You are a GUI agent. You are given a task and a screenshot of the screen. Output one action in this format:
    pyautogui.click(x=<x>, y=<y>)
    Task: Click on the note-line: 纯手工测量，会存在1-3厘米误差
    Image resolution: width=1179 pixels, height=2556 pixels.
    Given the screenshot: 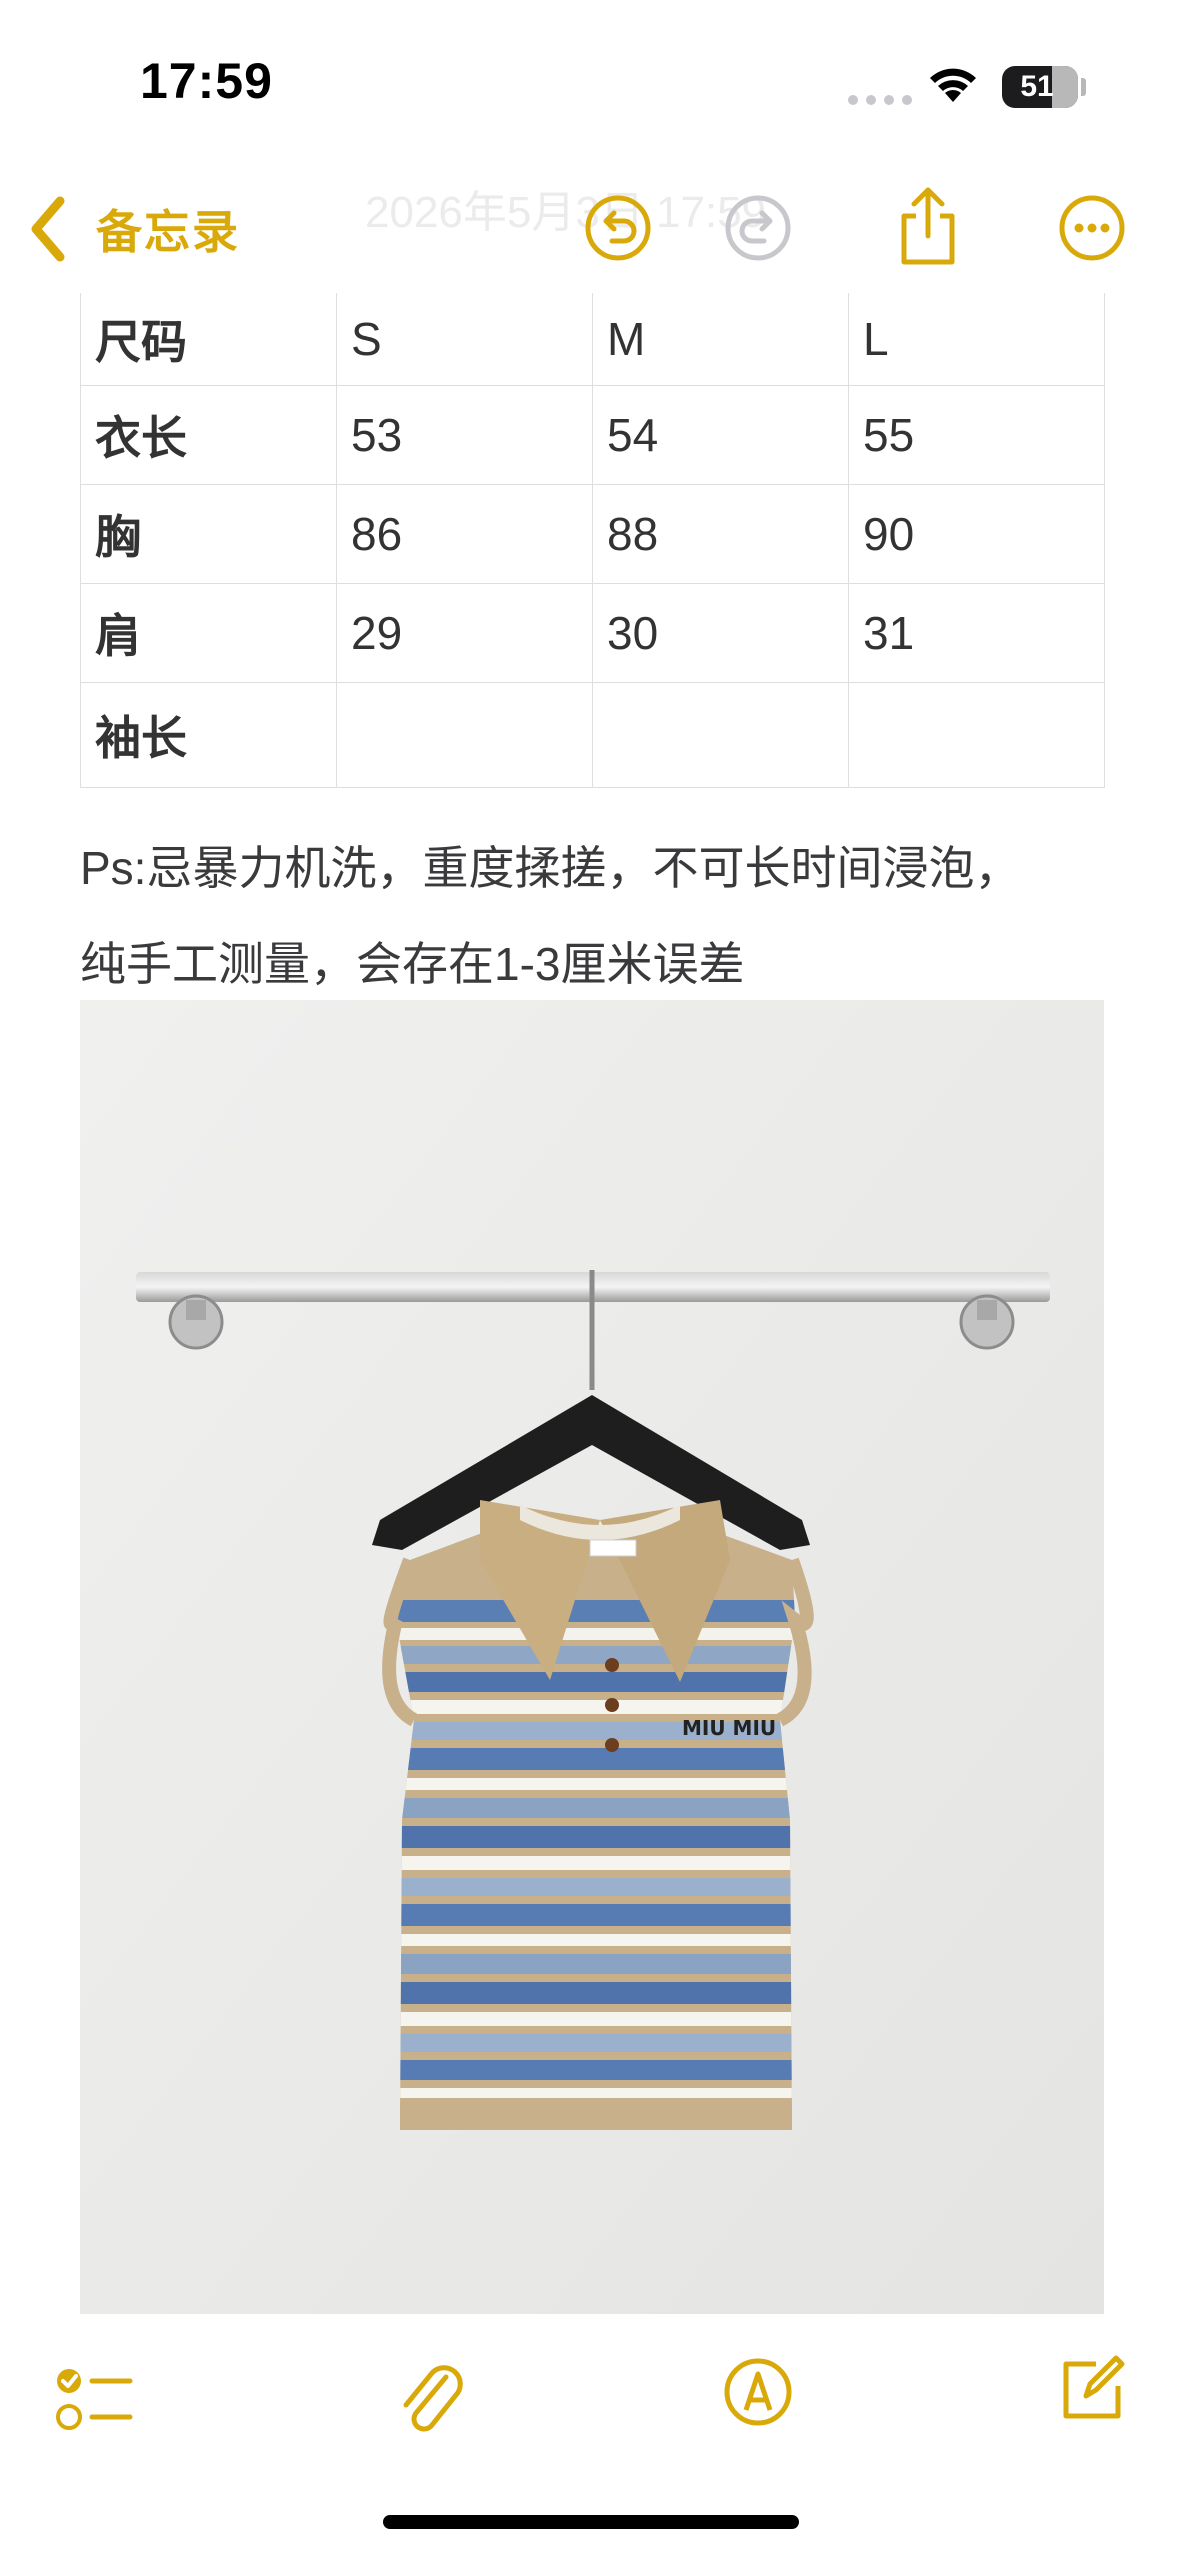 What is the action you would take?
    pyautogui.click(x=412, y=964)
    